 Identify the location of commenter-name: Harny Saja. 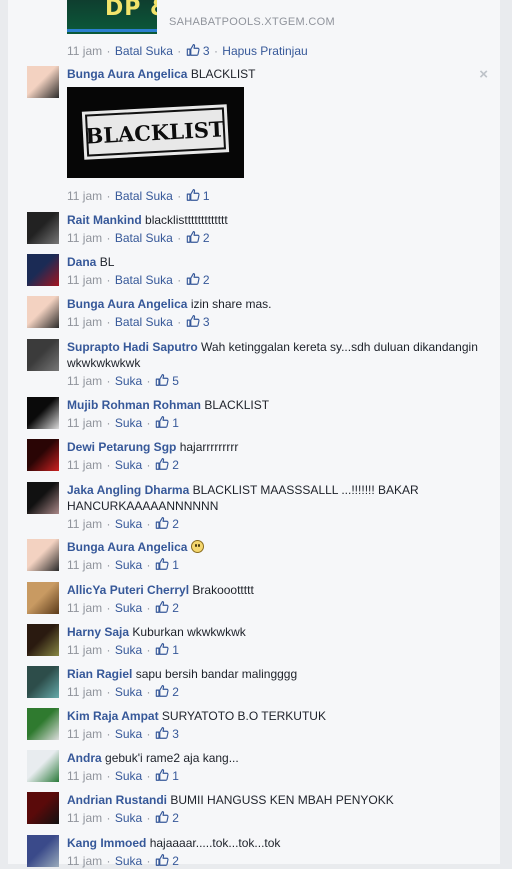
(98, 632).